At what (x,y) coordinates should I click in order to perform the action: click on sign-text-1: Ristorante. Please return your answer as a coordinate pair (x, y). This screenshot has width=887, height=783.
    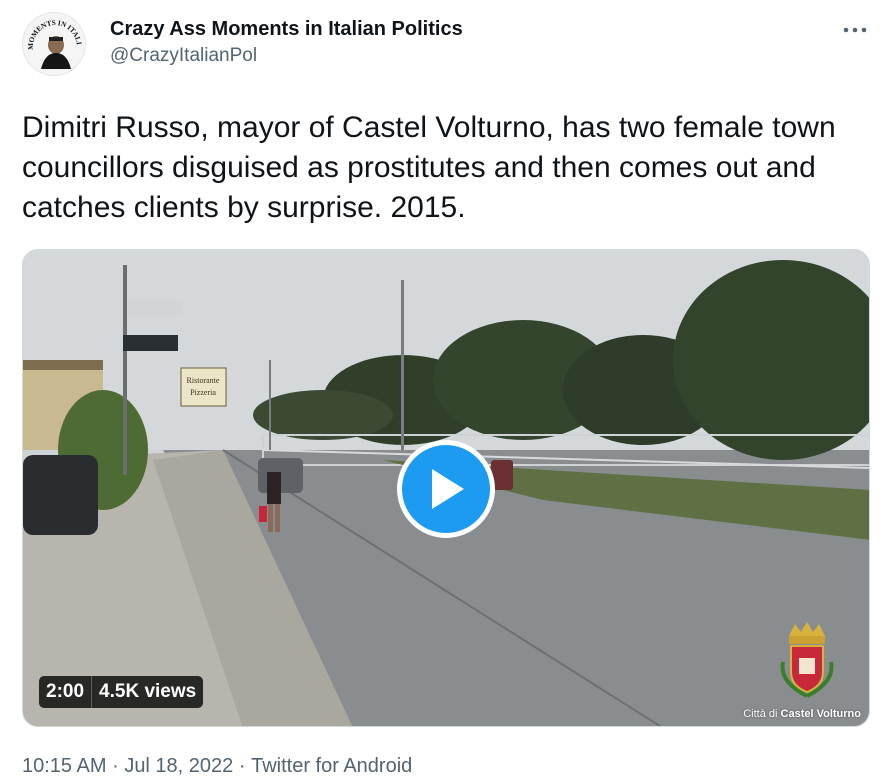
    Looking at the image, I should click on (203, 380).